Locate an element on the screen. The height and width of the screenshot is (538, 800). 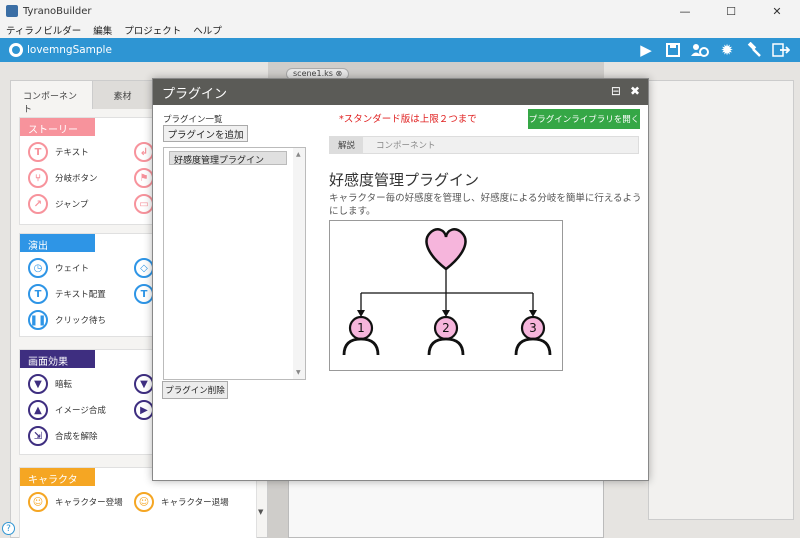
component-character-enter: ☺ キャラクター登場 is located at coordinates (75, 502).